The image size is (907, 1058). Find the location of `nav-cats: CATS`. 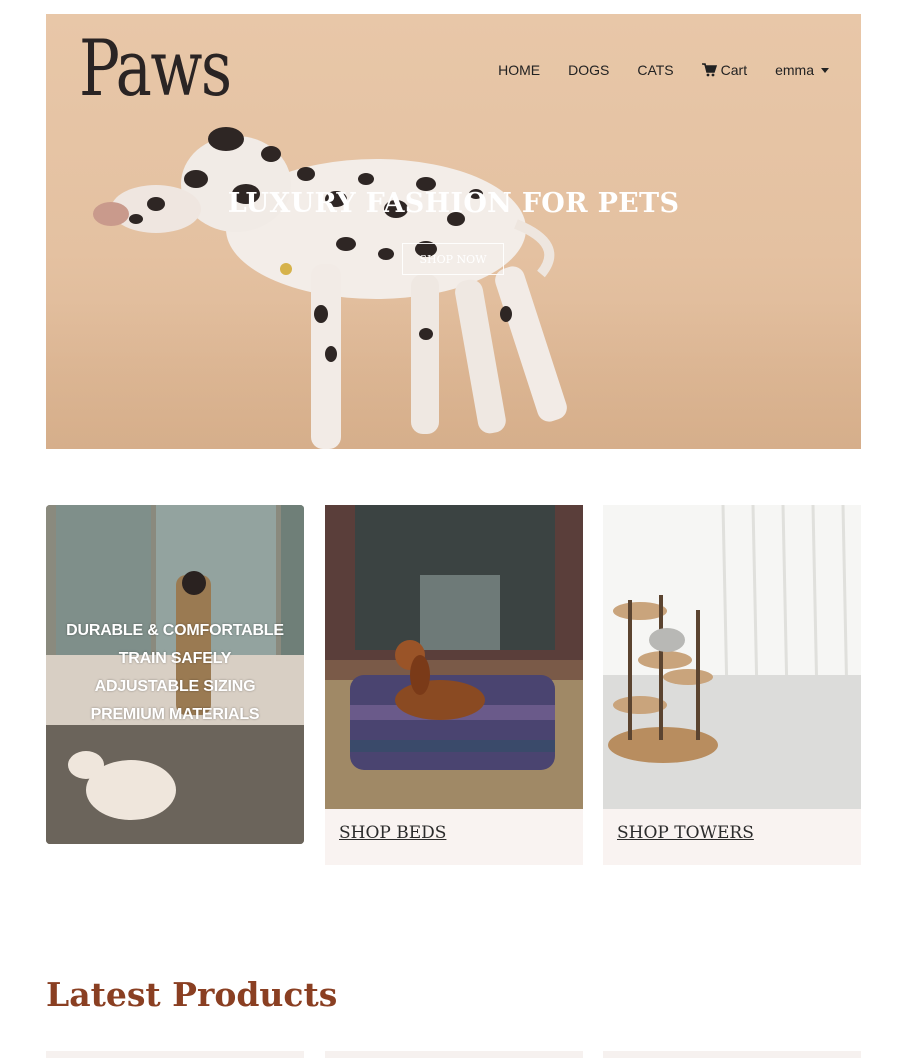

nav-cats: CATS is located at coordinates (655, 70).